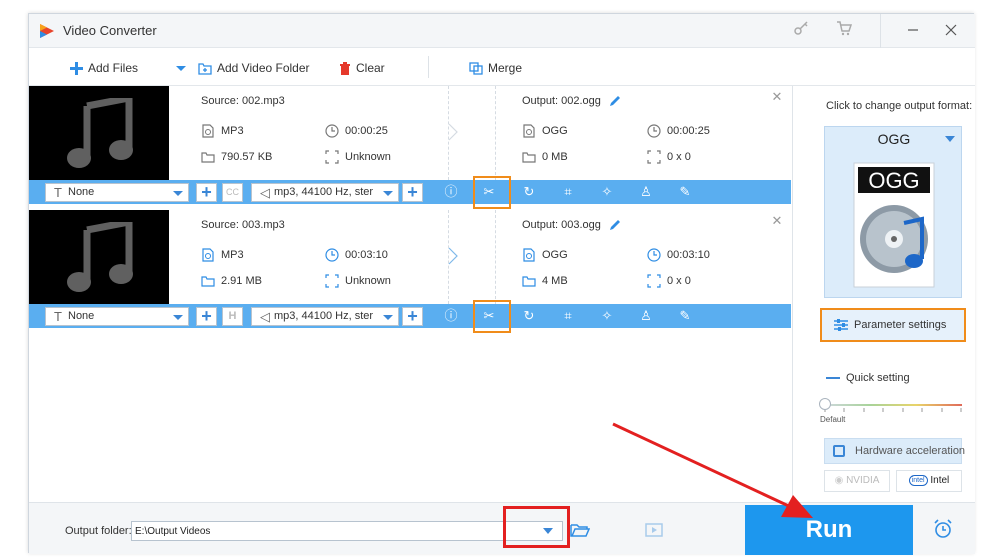  Describe the element at coordinates (47, 31) in the screenshot. I see `app-logo-icon` at that location.